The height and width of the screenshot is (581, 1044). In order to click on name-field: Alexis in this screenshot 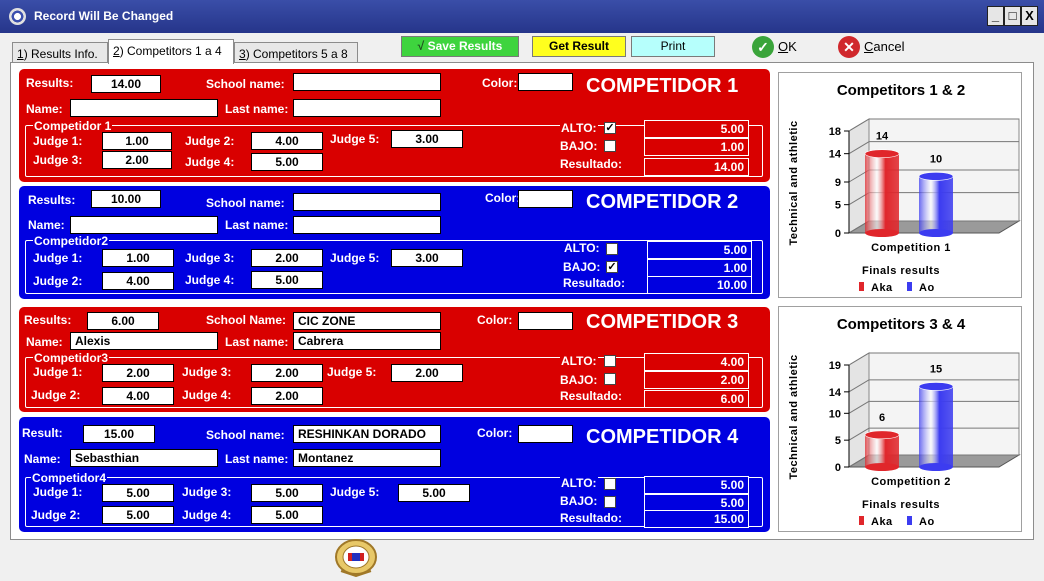, I will do `click(144, 341)`.